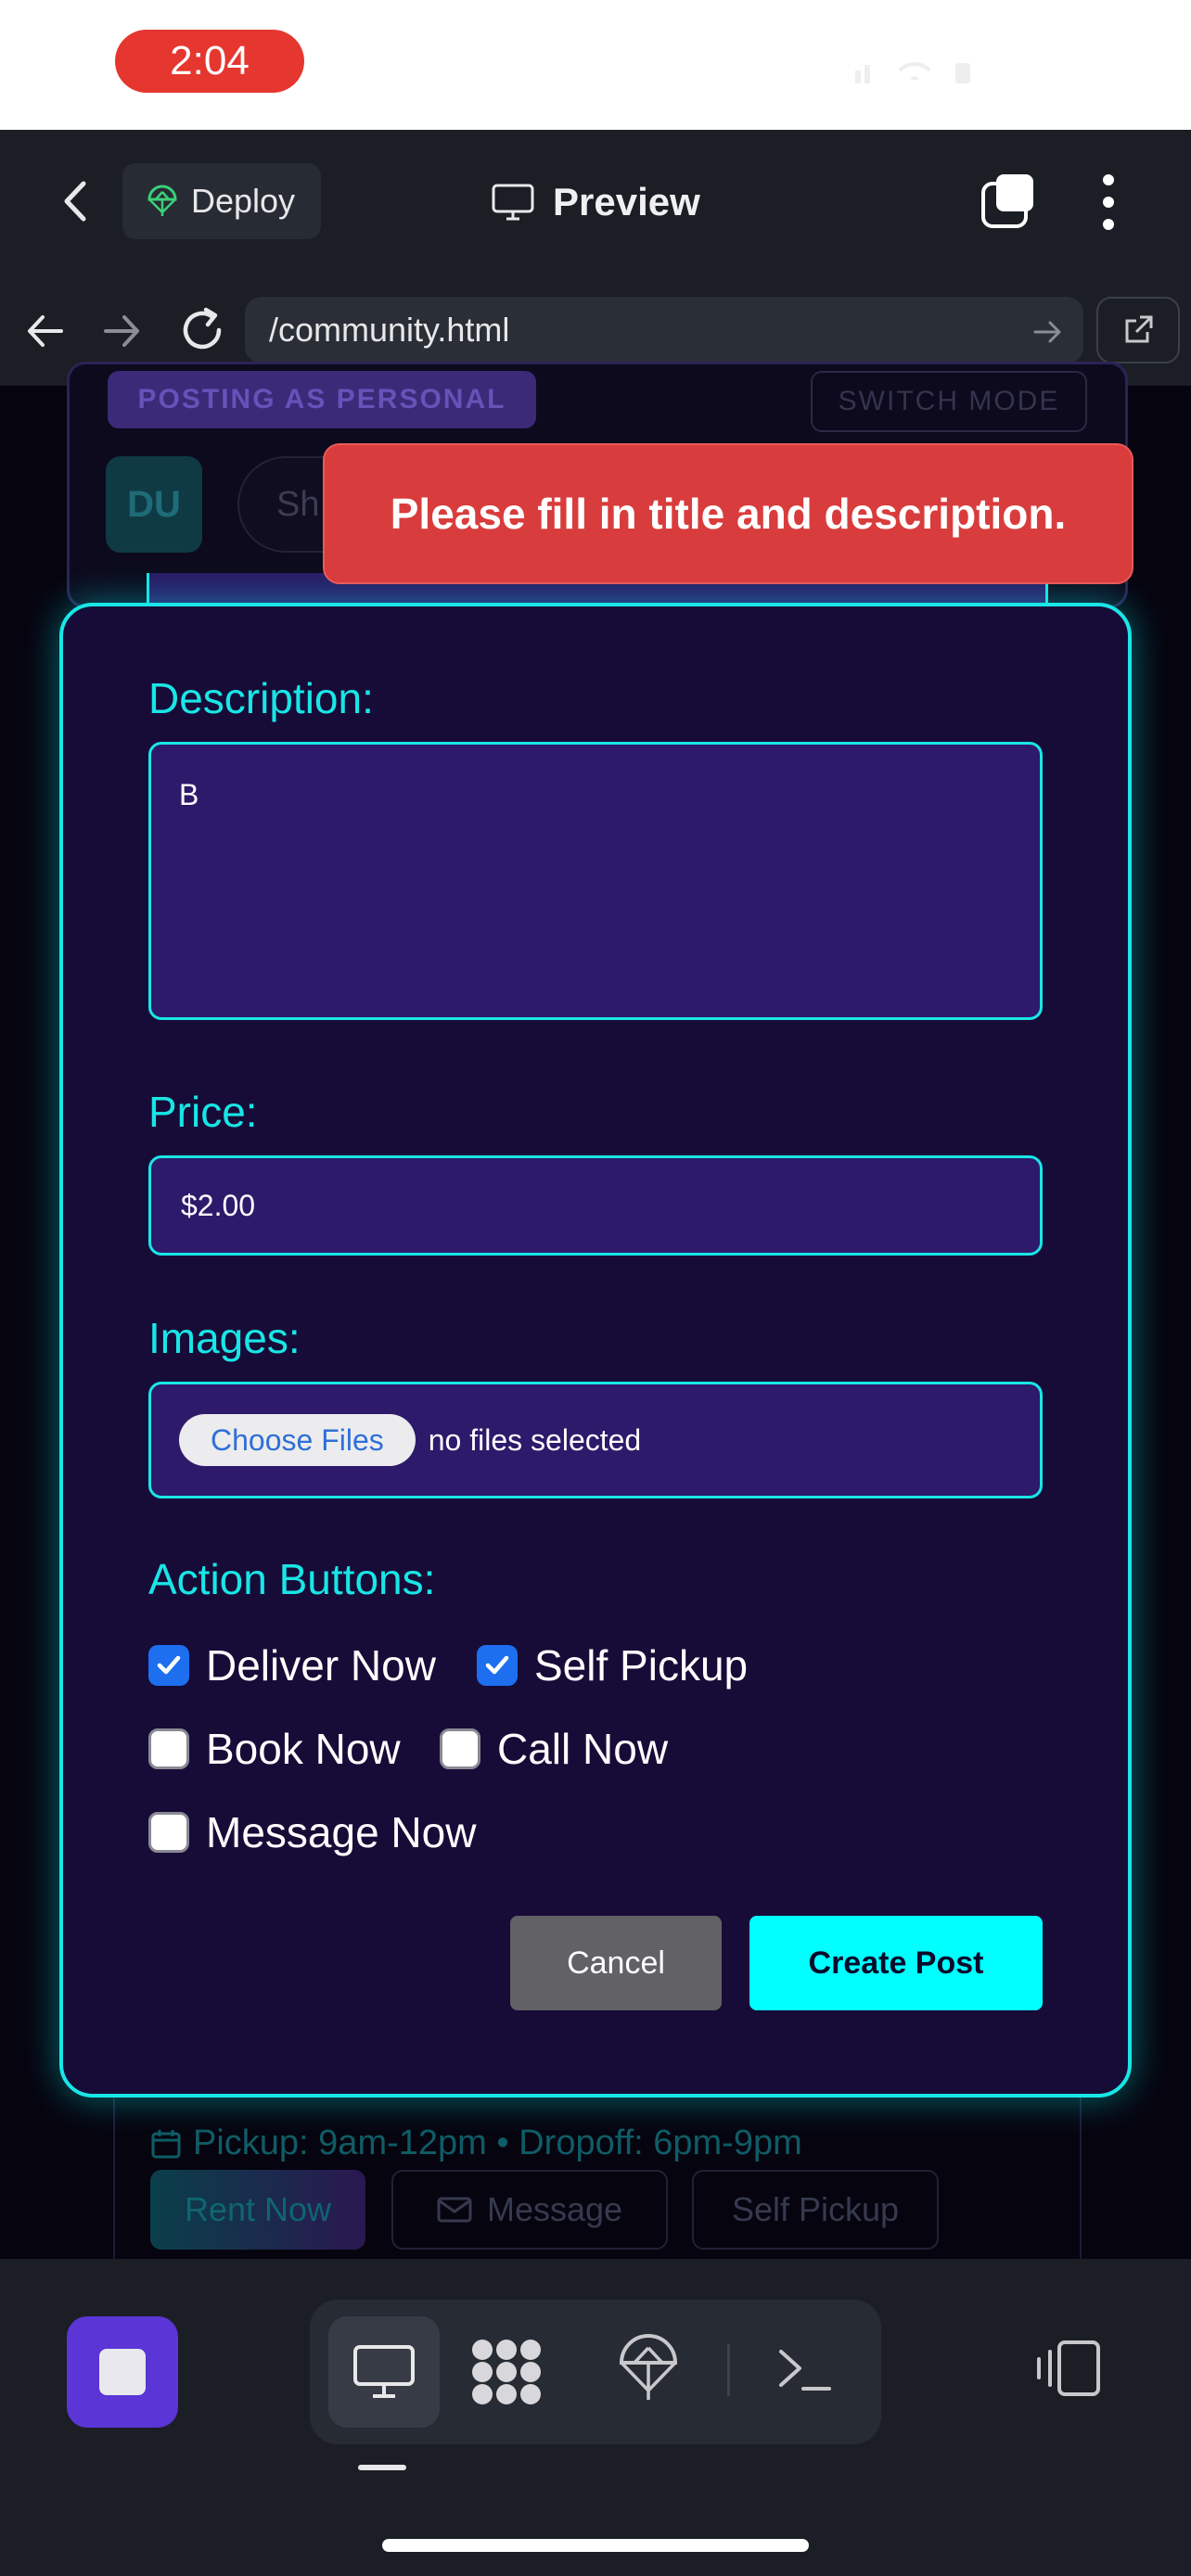 The height and width of the screenshot is (2576, 1191). I want to click on deploy-label: Deploy, so click(244, 201).